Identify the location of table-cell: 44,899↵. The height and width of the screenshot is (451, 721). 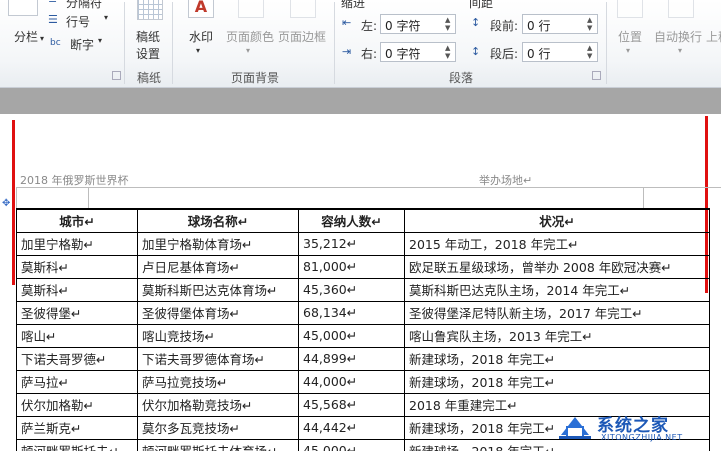
(351, 358).